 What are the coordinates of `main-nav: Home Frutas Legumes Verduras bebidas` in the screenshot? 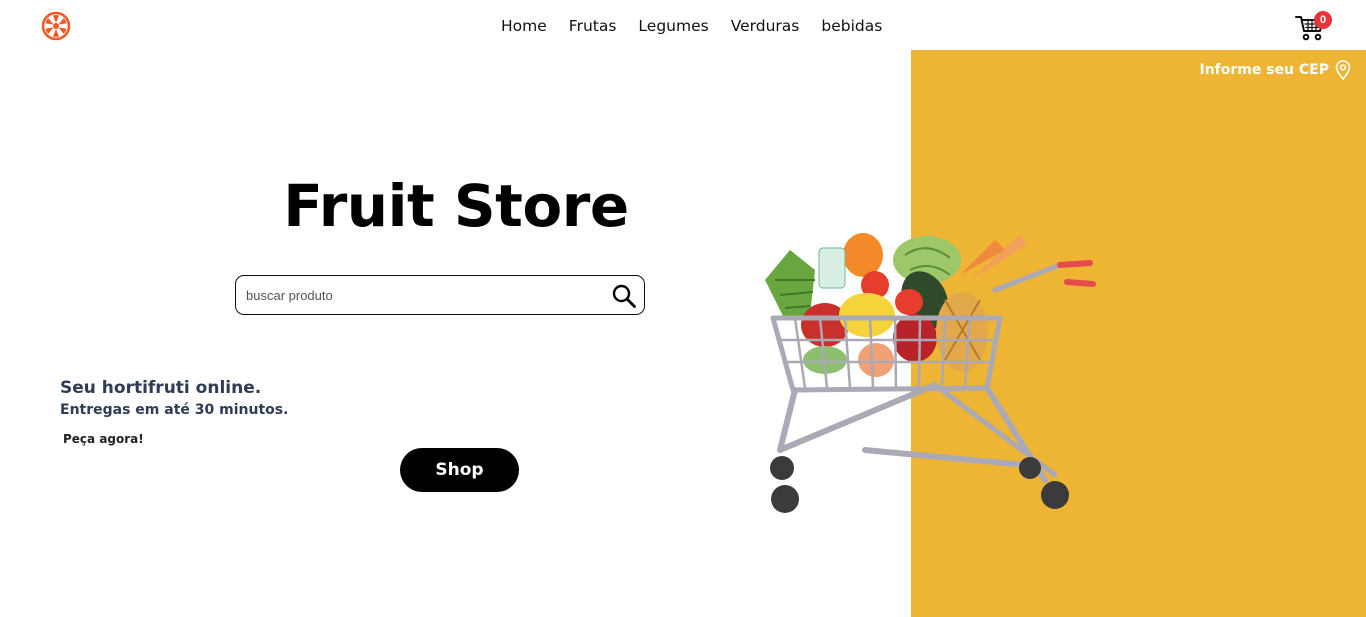 It's located at (691, 26).